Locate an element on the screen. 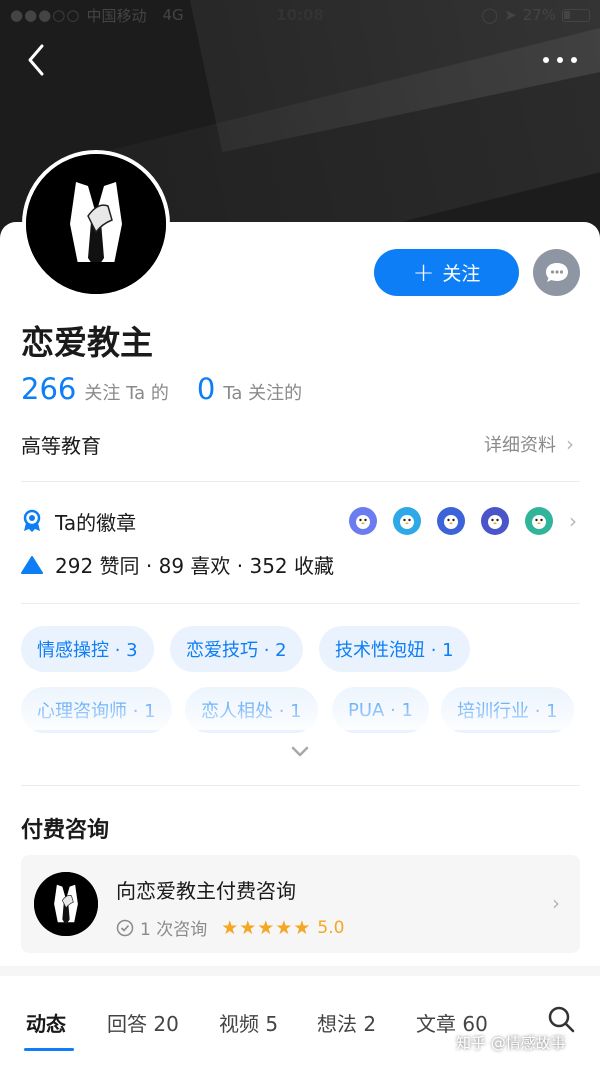  plus-icon: + is located at coordinates (423, 272).